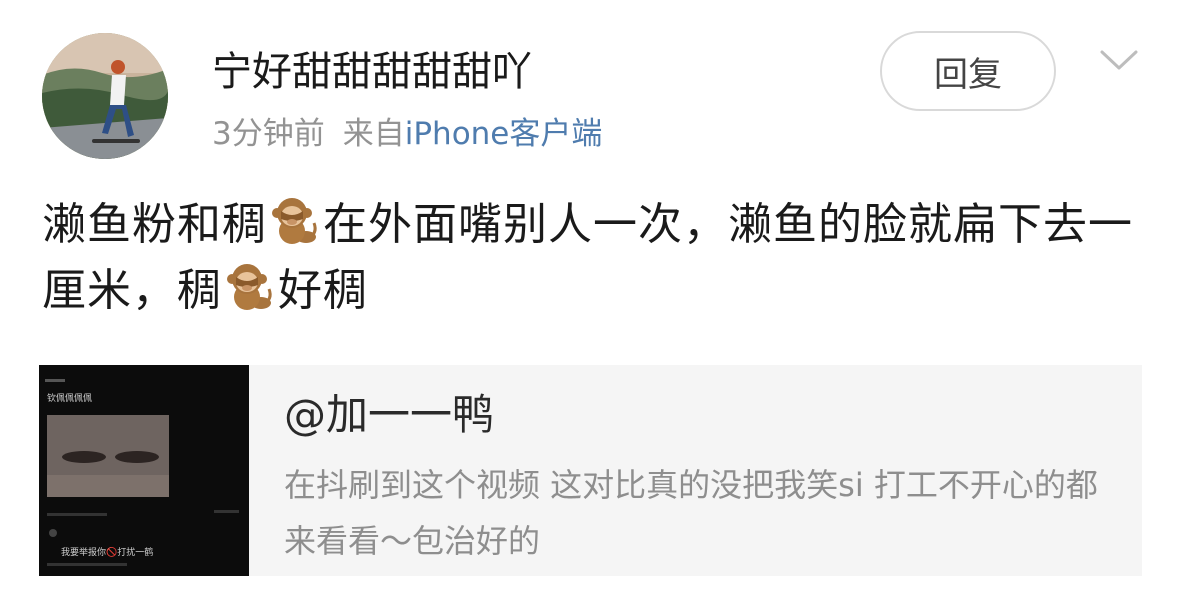  What do you see at coordinates (268, 134) in the screenshot?
I see `post-time: 3分钟前` at bounding box center [268, 134].